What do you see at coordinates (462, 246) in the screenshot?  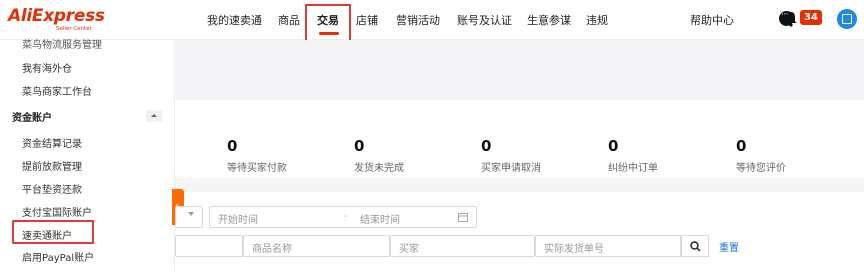 I see `buyer-input: 买家` at bounding box center [462, 246].